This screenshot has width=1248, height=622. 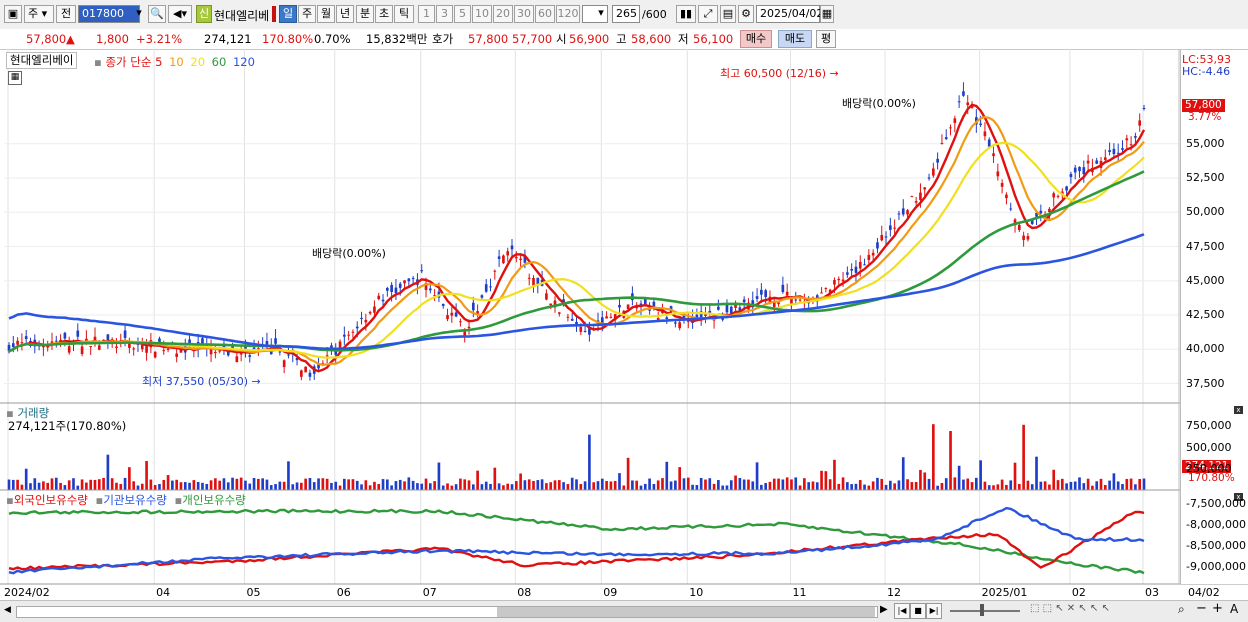 What do you see at coordinates (365, 14) in the screenshot?
I see `period-minute-button: 분` at bounding box center [365, 14].